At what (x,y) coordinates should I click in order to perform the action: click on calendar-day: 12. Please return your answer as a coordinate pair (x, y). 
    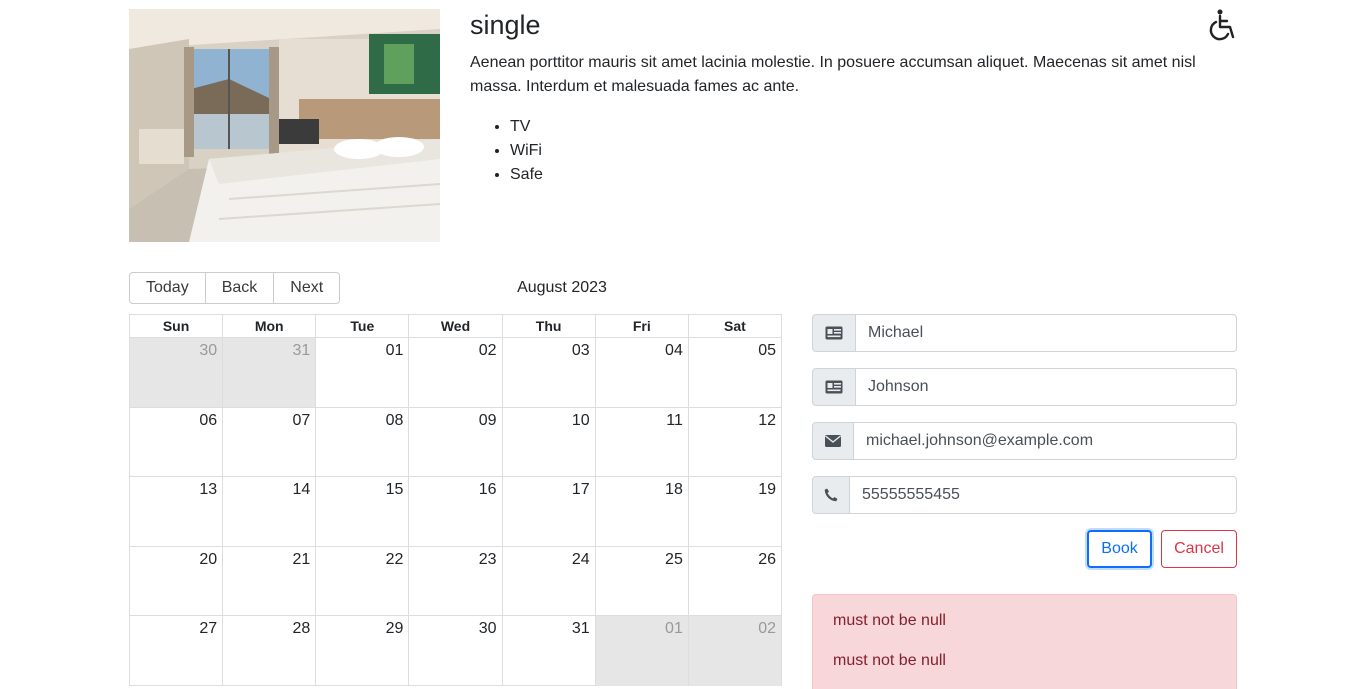
    Looking at the image, I should click on (735, 442).